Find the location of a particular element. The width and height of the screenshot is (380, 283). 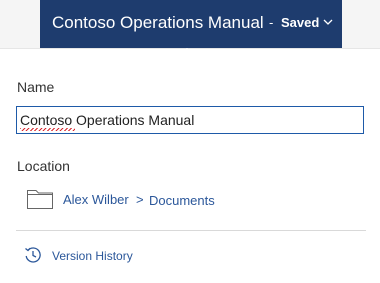

title-bar: Contoso Operations Manual - Saved is located at coordinates (191, 24).